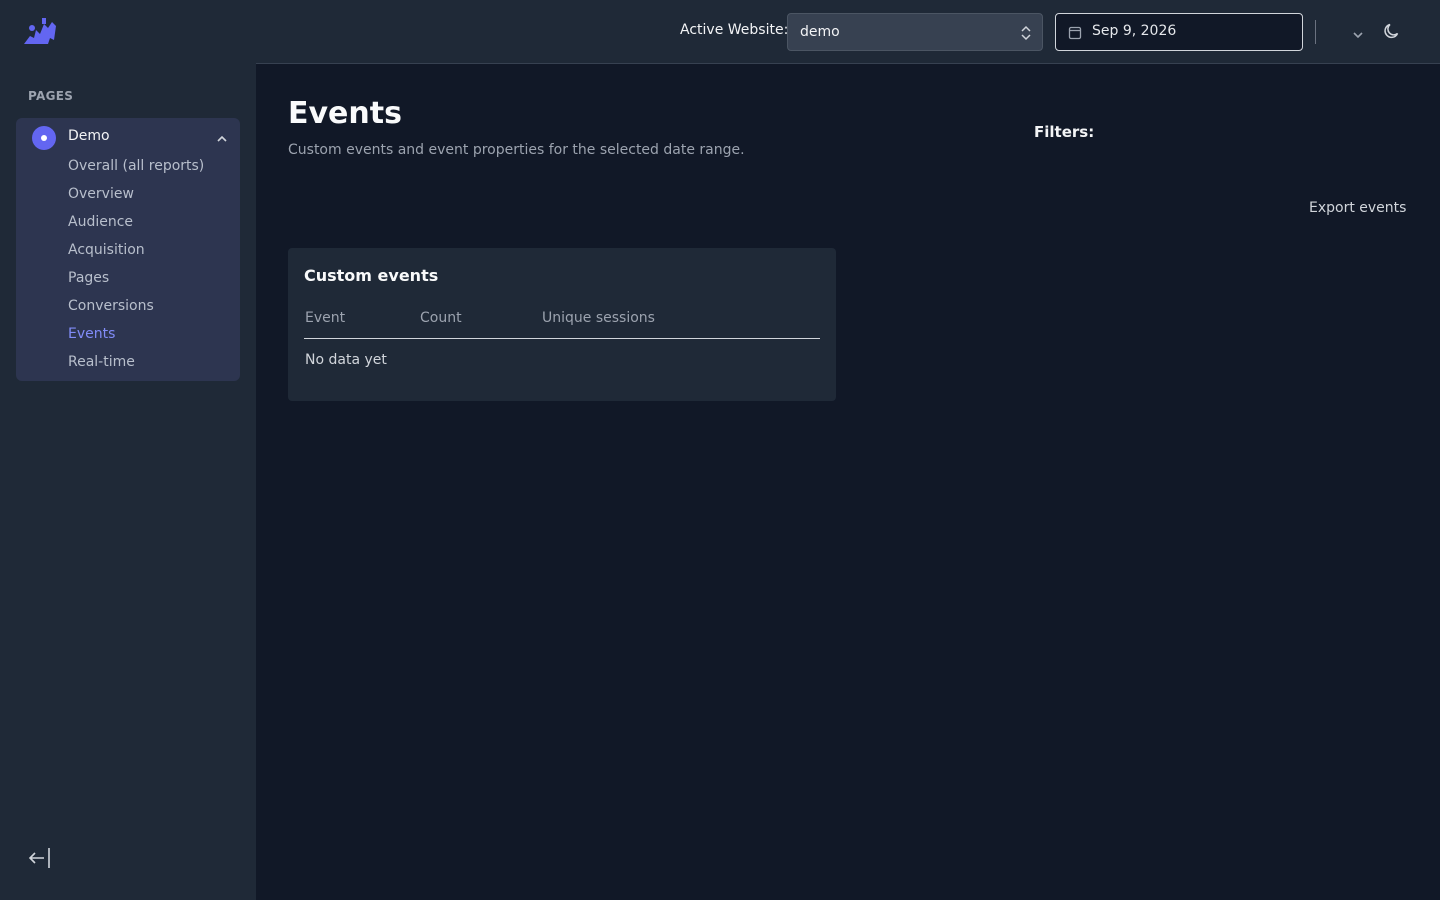 The height and width of the screenshot is (900, 1440). Describe the element at coordinates (89, 136) in the screenshot. I see `site-nav-group-title: Demo` at that location.